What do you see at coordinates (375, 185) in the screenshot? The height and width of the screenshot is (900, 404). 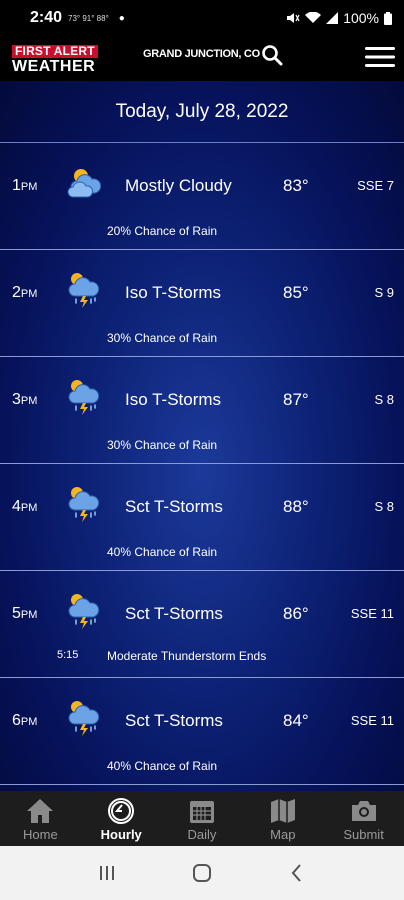 I see `wind: SSE 7` at bounding box center [375, 185].